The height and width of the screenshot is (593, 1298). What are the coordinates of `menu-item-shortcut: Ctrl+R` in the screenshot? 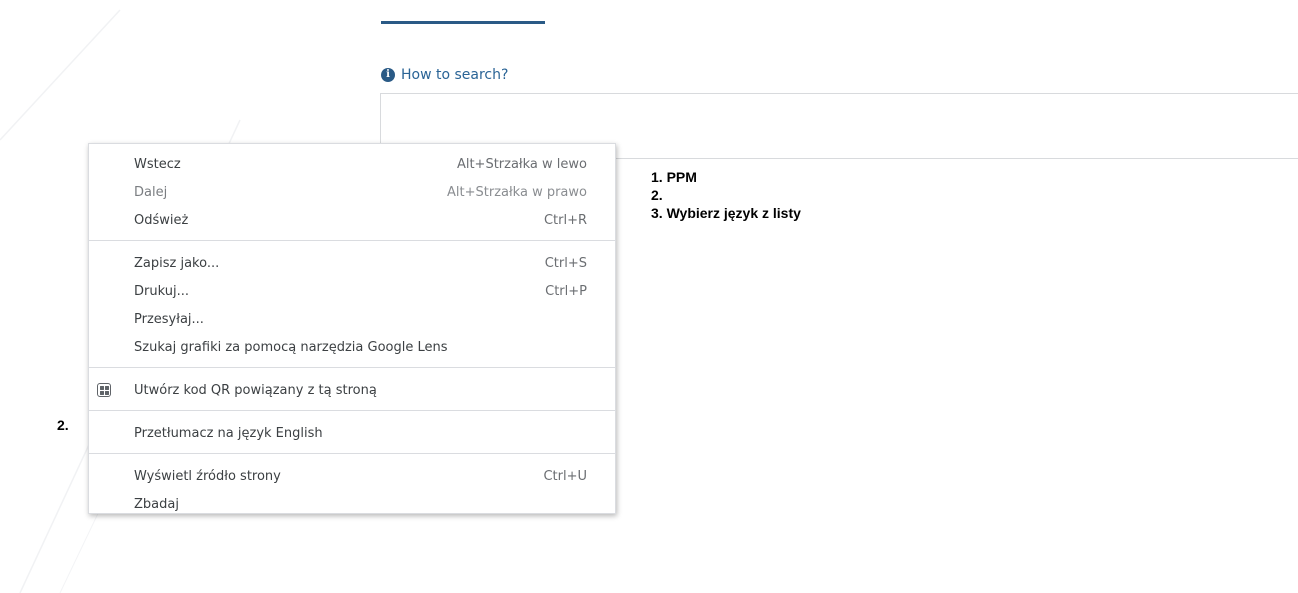 It's located at (565, 220).